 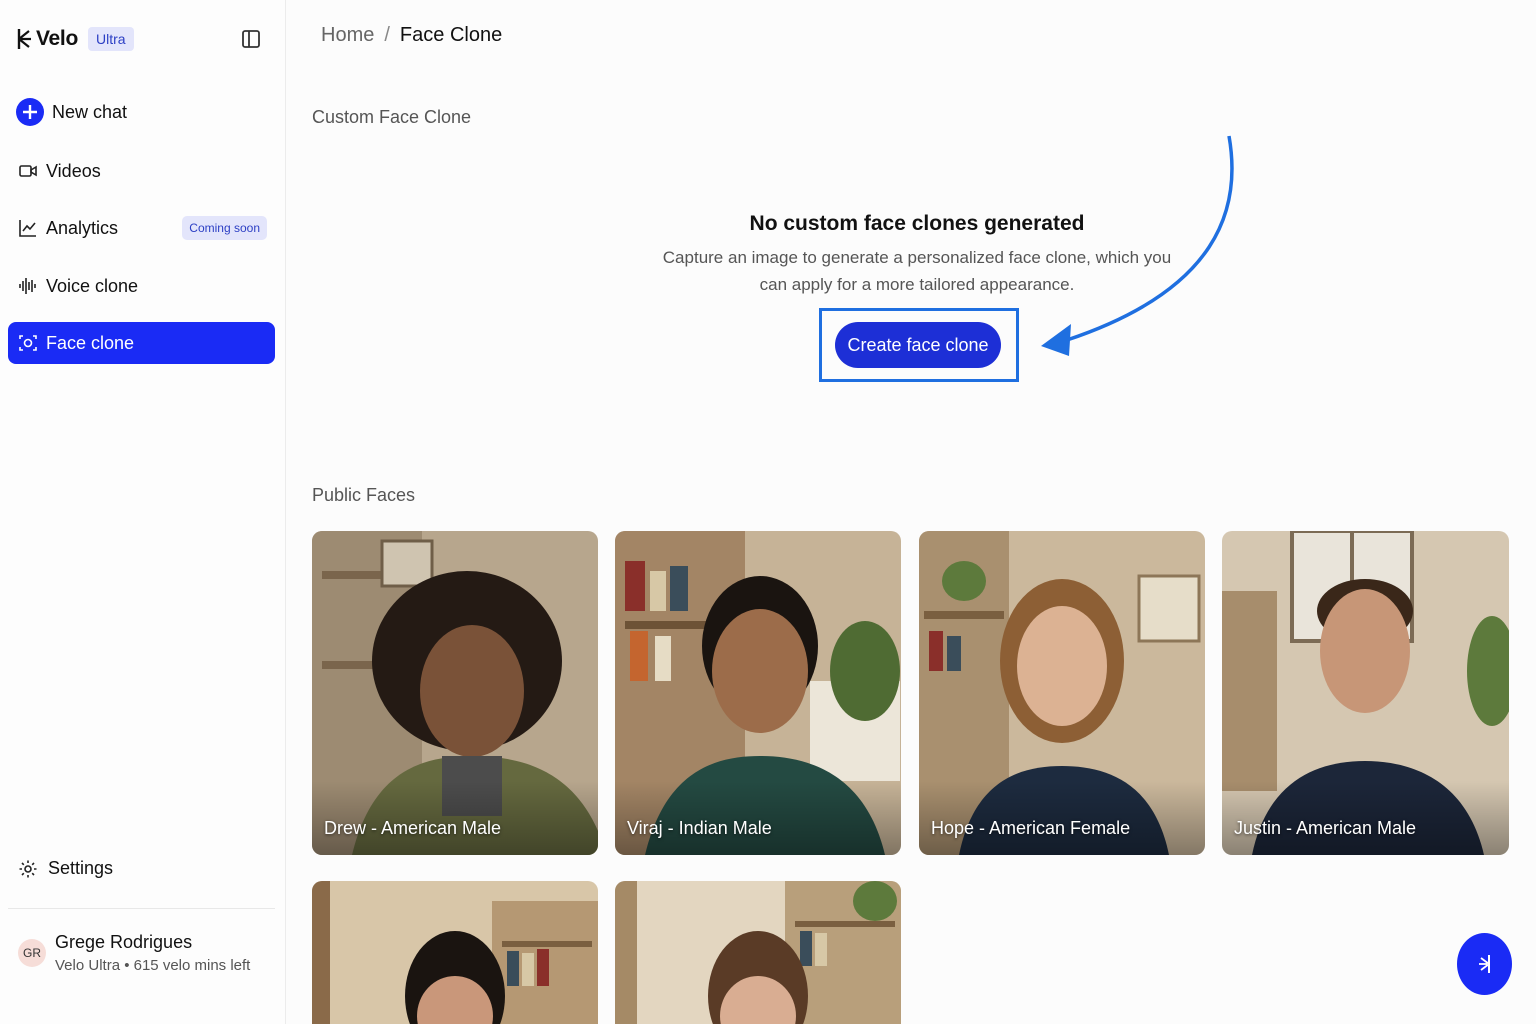 I want to click on pointer-arrow-icon, so click(x=1137, y=245).